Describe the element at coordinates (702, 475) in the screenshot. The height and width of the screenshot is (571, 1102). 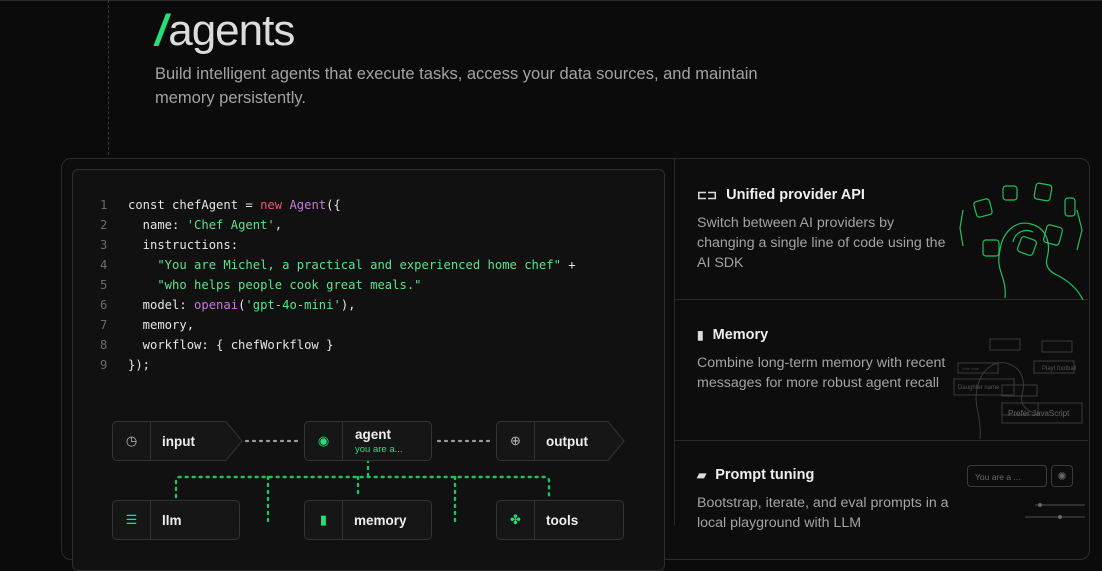
I see `chat-bubble-icon: ▰` at that location.